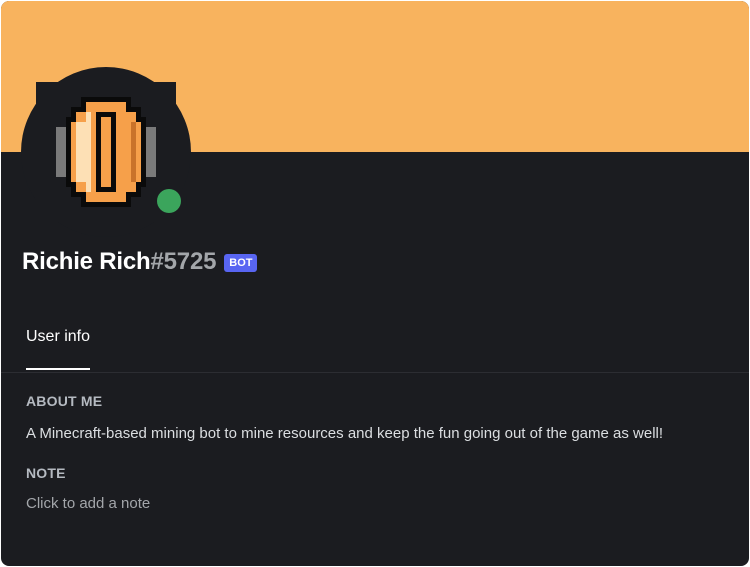  I want to click on tab-user-info: User info, so click(58, 344).